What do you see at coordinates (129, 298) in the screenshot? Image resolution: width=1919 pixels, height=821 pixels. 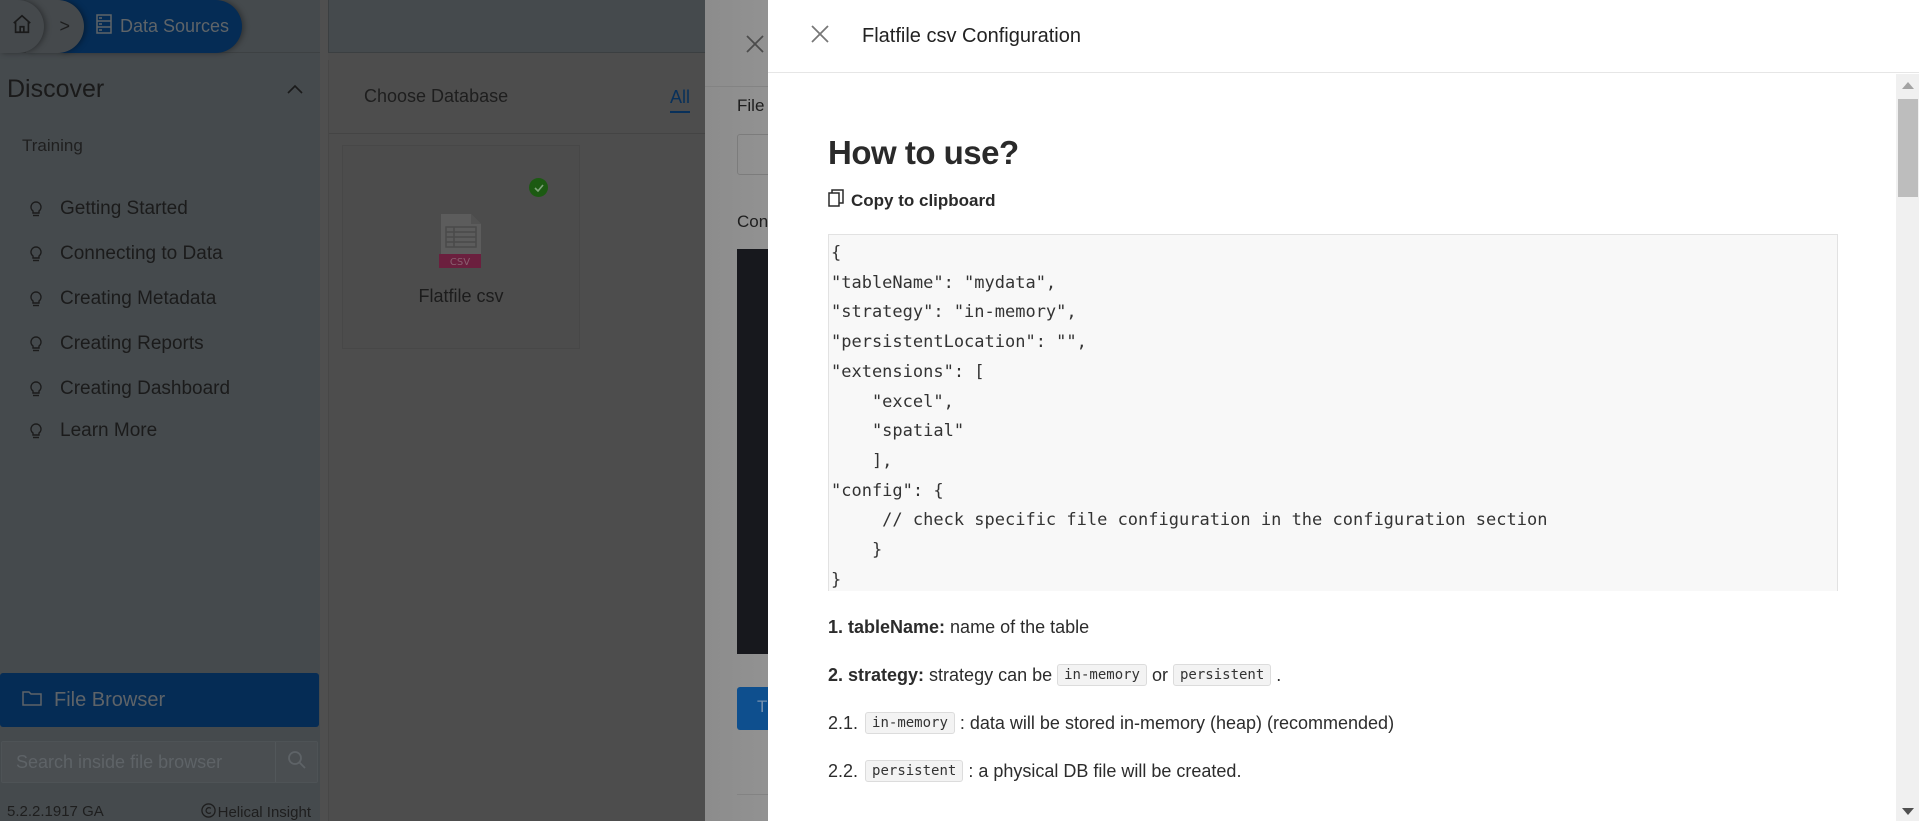 I see `training-item-creating-metadata: Creating Metadata` at bounding box center [129, 298].